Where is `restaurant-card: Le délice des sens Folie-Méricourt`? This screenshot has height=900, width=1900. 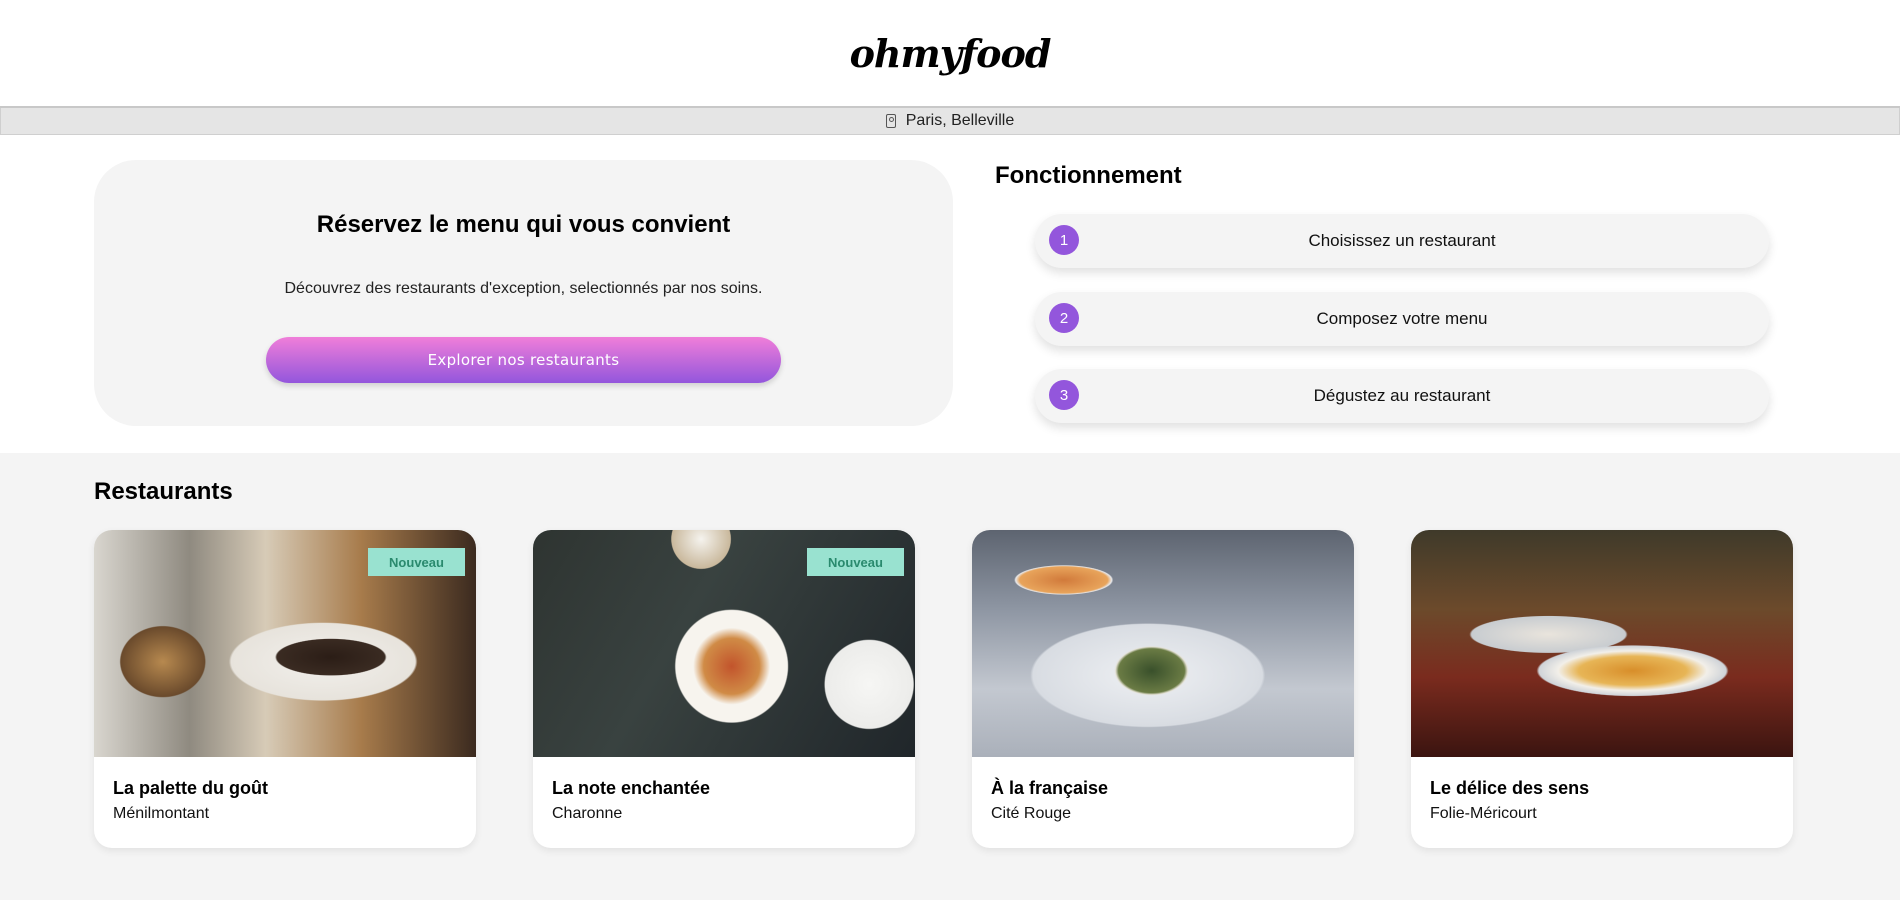
restaurant-card: Le délice des sens Folie-Méricourt is located at coordinates (1602, 689).